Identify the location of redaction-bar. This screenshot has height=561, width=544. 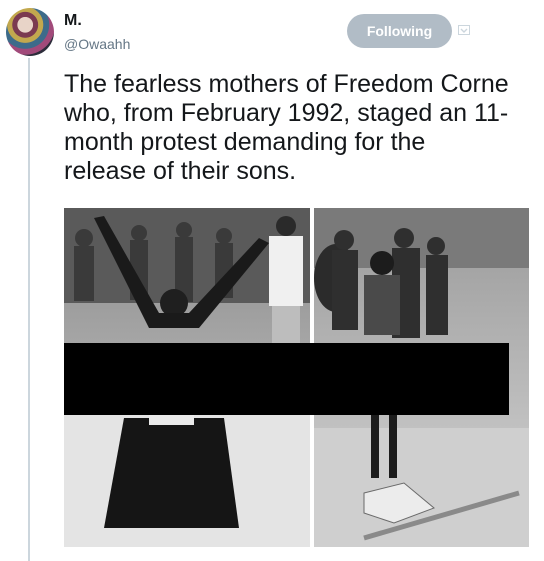
(286, 379).